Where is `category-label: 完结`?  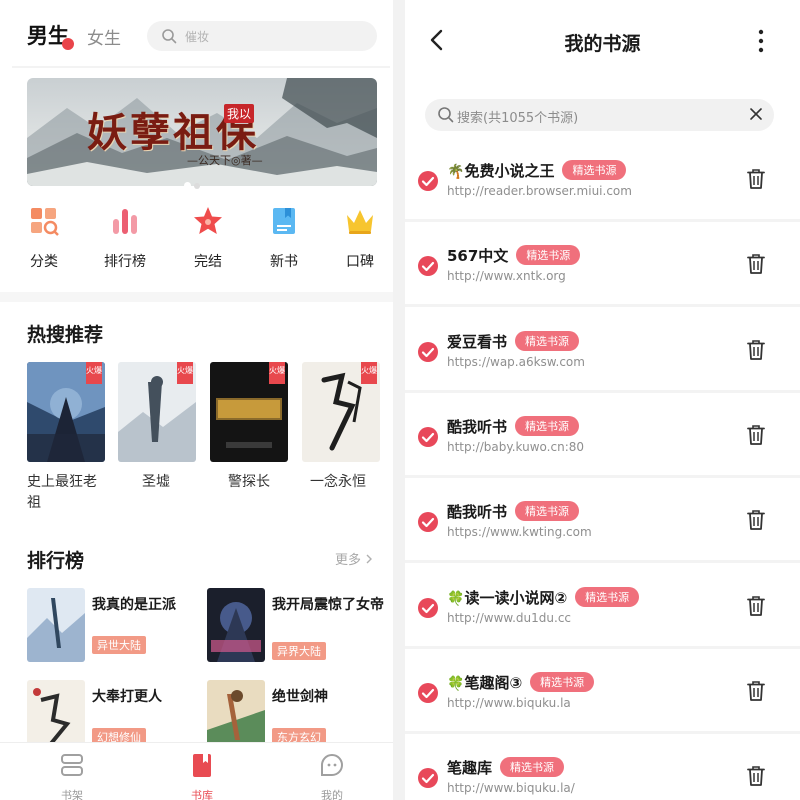
category-label: 完结 is located at coordinates (208, 262).